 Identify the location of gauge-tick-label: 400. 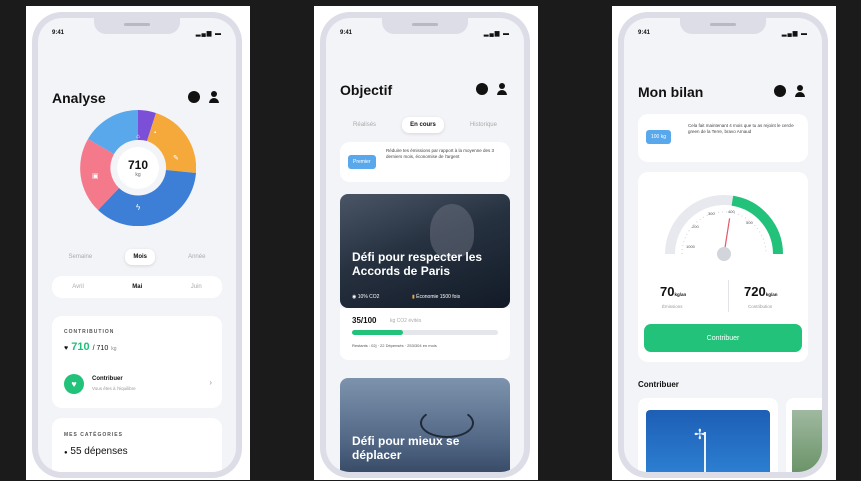
(731, 211).